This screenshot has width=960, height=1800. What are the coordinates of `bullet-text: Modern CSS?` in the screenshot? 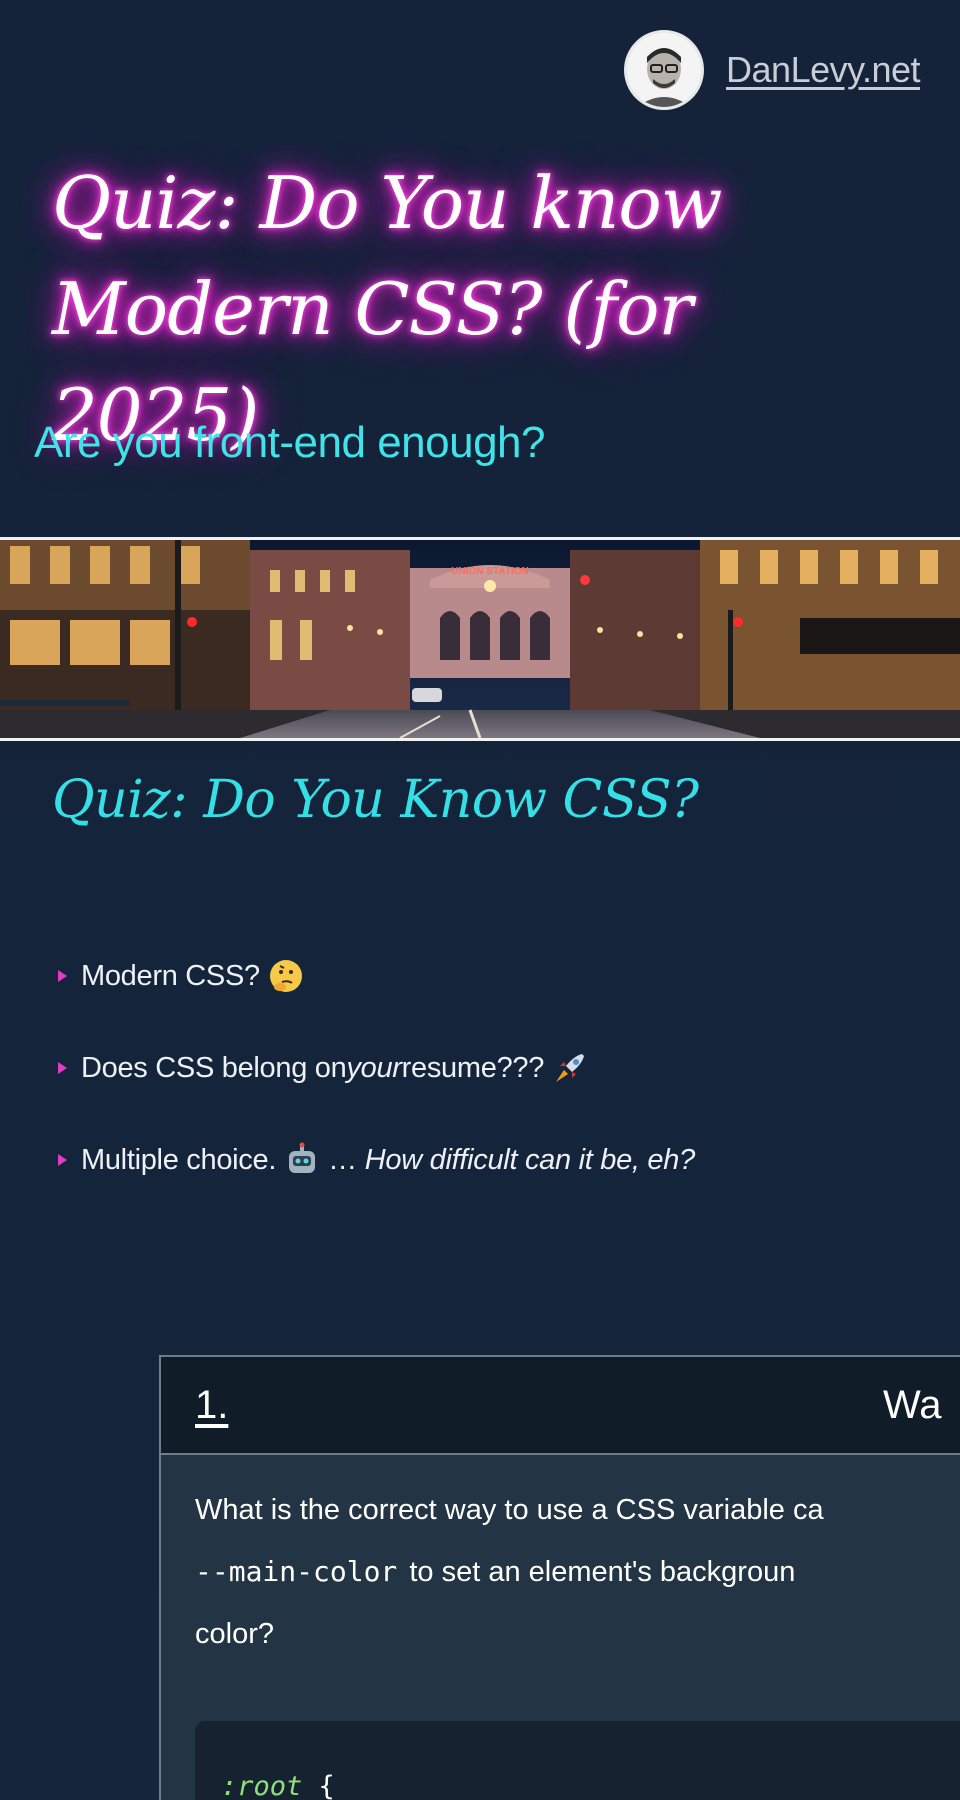 It's located at (170, 975).